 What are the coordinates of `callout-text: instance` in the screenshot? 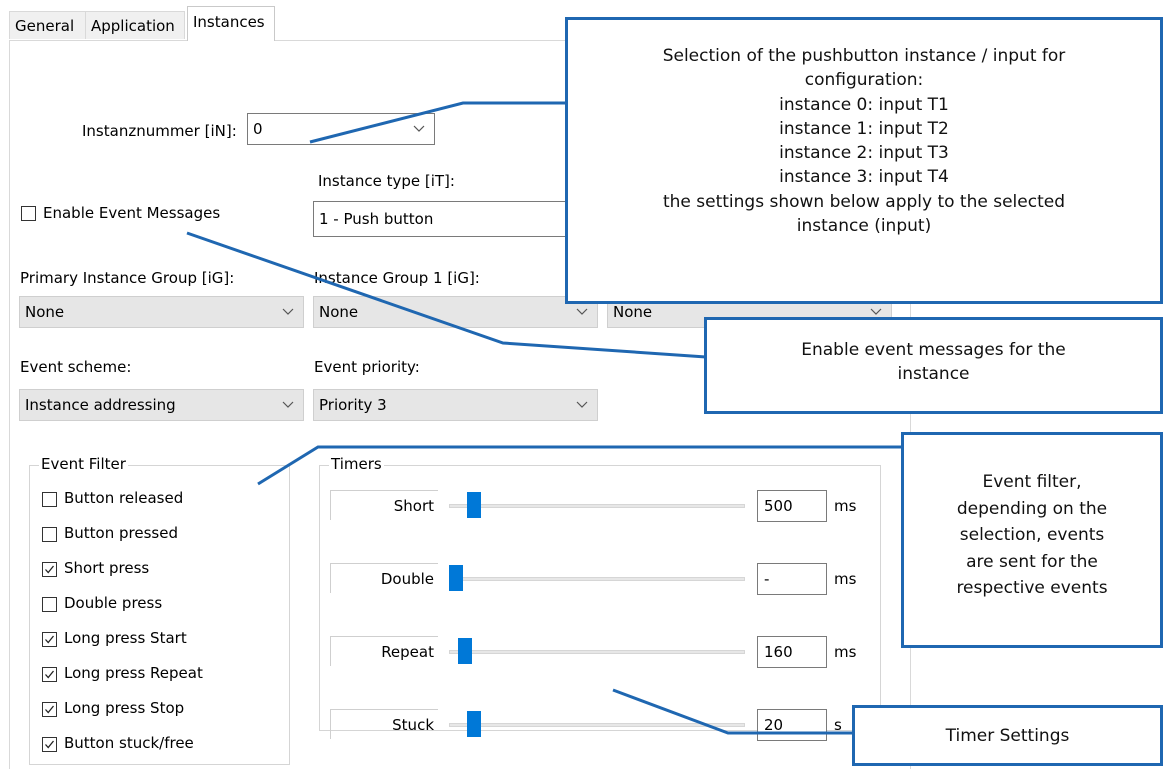 It's located at (933, 374).